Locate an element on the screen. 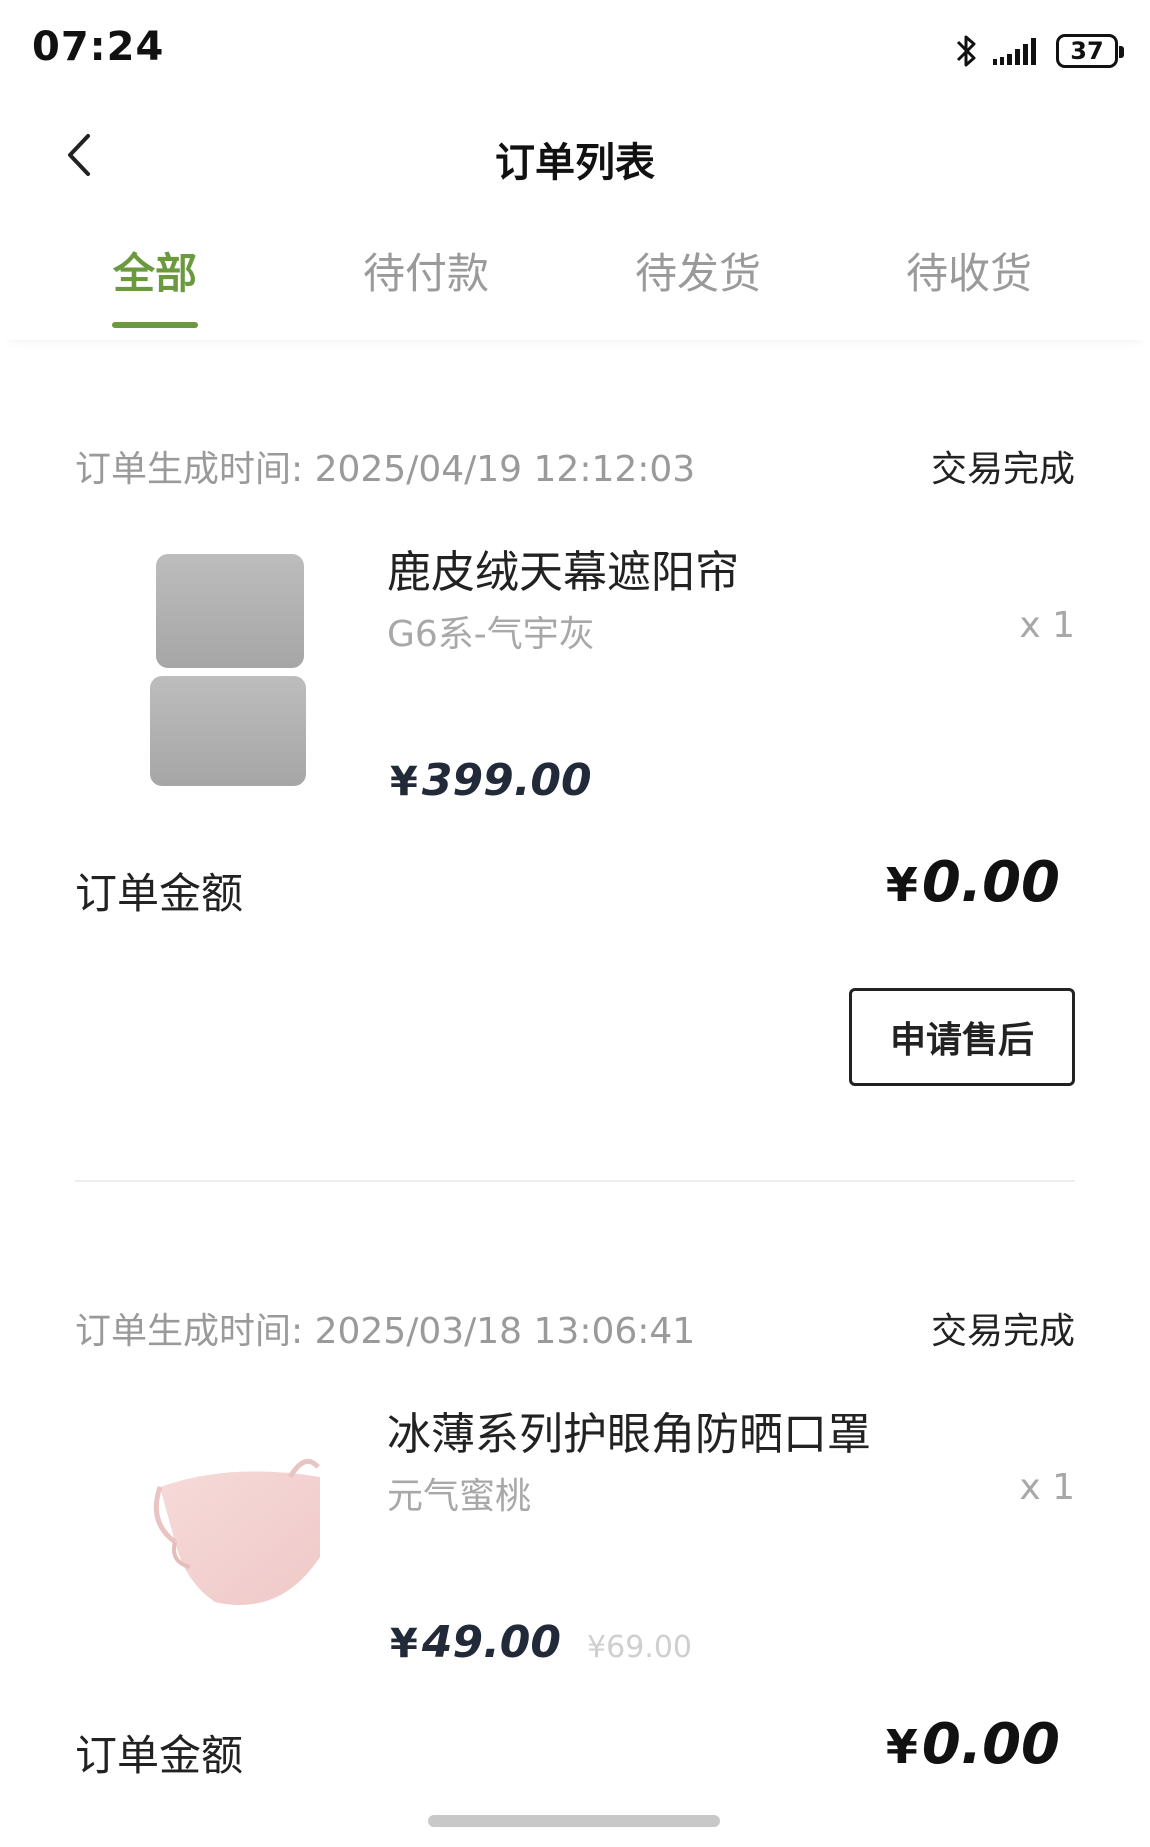 The image size is (1150, 1847). order-time: 订单生成时间: 2025/03/18 13:06:41 is located at coordinates (385, 1331).